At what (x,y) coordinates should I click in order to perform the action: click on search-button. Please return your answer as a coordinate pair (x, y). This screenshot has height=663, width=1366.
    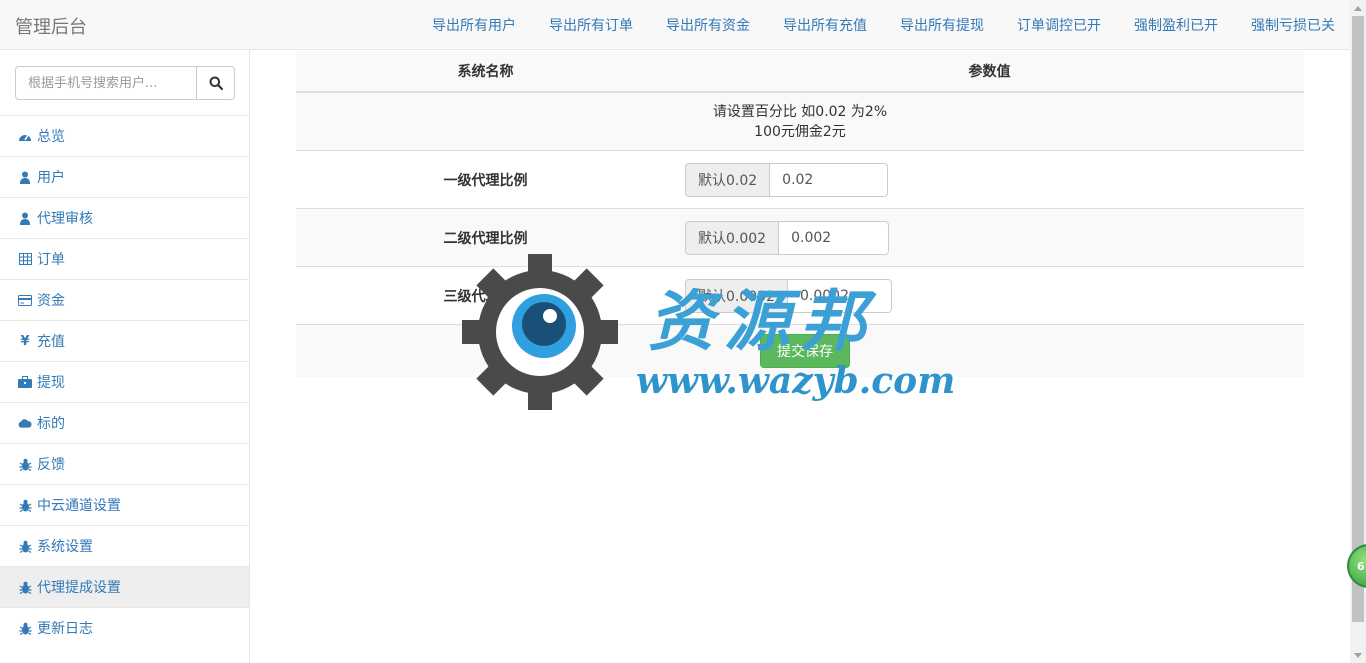
    Looking at the image, I should click on (215, 83).